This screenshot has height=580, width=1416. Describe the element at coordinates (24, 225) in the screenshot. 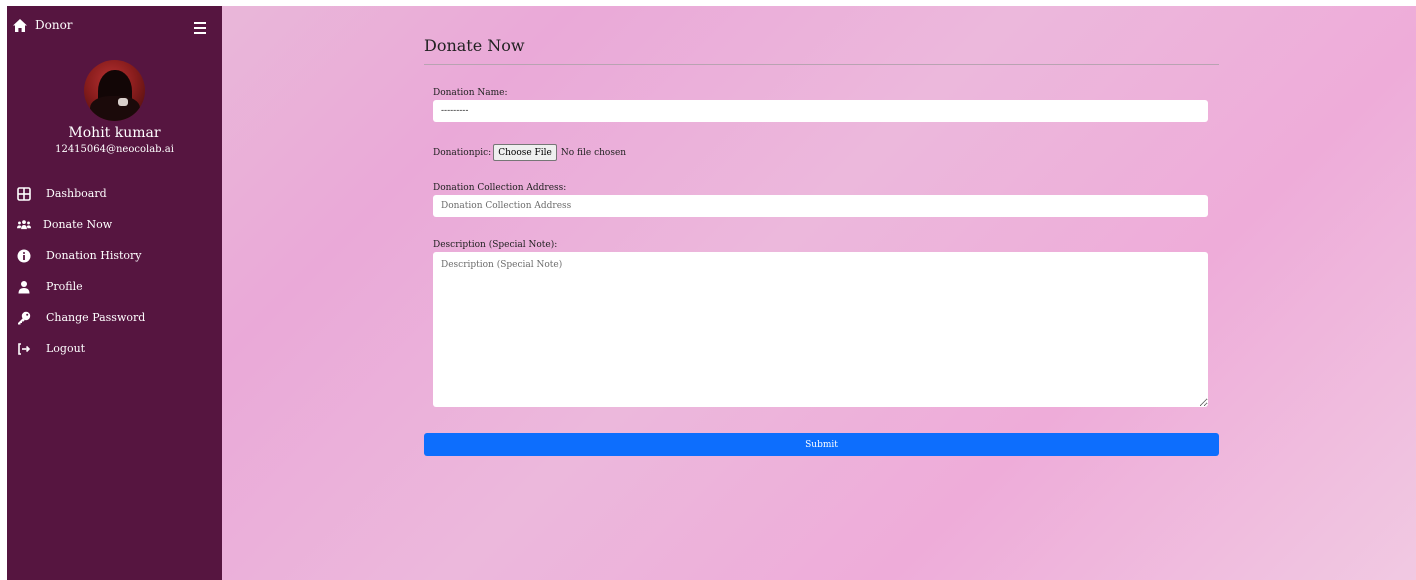

I see `users-icon` at that location.